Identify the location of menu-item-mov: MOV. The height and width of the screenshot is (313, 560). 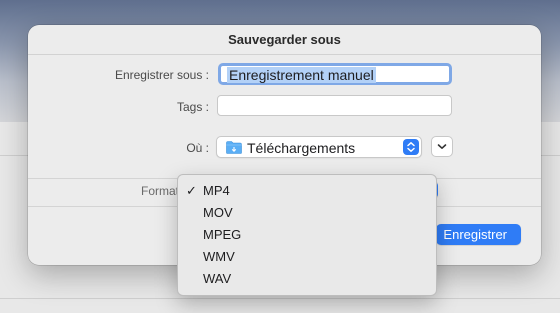
(307, 213).